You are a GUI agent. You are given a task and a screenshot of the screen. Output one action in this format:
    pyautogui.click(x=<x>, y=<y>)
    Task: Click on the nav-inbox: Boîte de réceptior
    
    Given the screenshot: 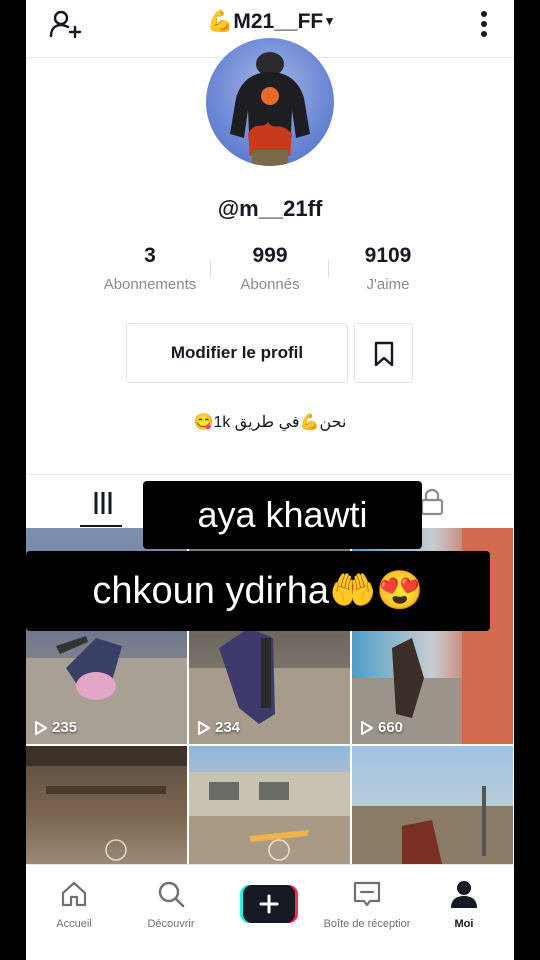 What is the action you would take?
    pyautogui.click(x=367, y=904)
    